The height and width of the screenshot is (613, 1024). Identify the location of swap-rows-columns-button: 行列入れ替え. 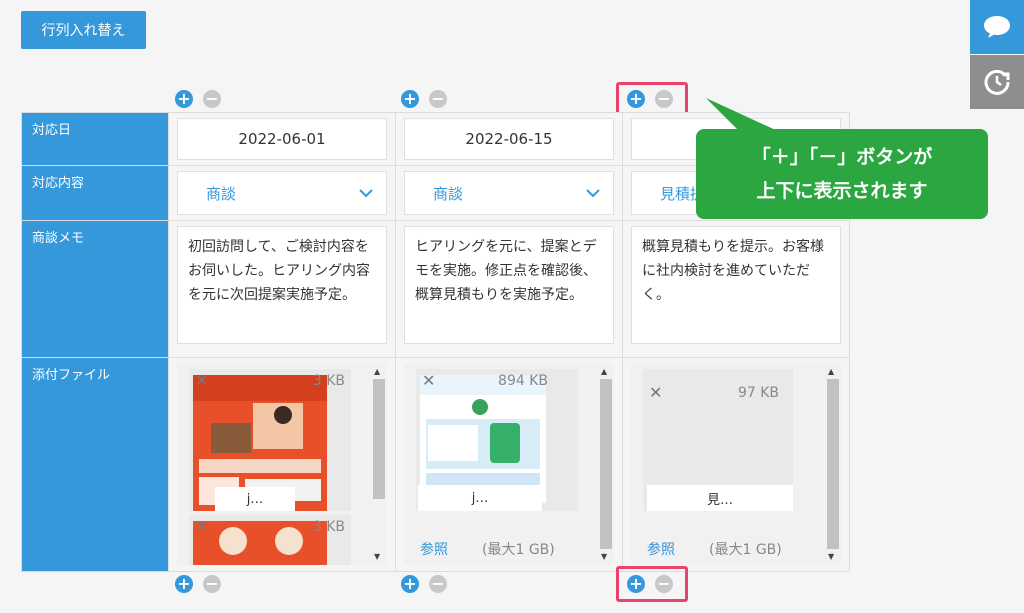
(83, 30).